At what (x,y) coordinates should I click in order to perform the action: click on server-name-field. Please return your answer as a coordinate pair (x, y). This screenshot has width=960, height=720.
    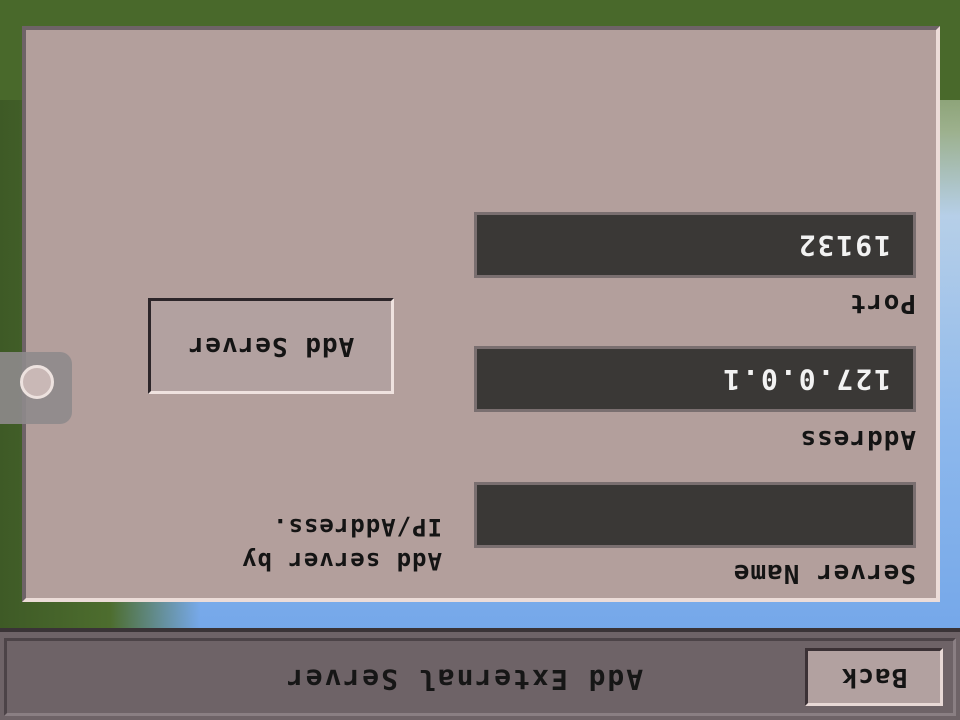
    Looking at the image, I should click on (695, 515).